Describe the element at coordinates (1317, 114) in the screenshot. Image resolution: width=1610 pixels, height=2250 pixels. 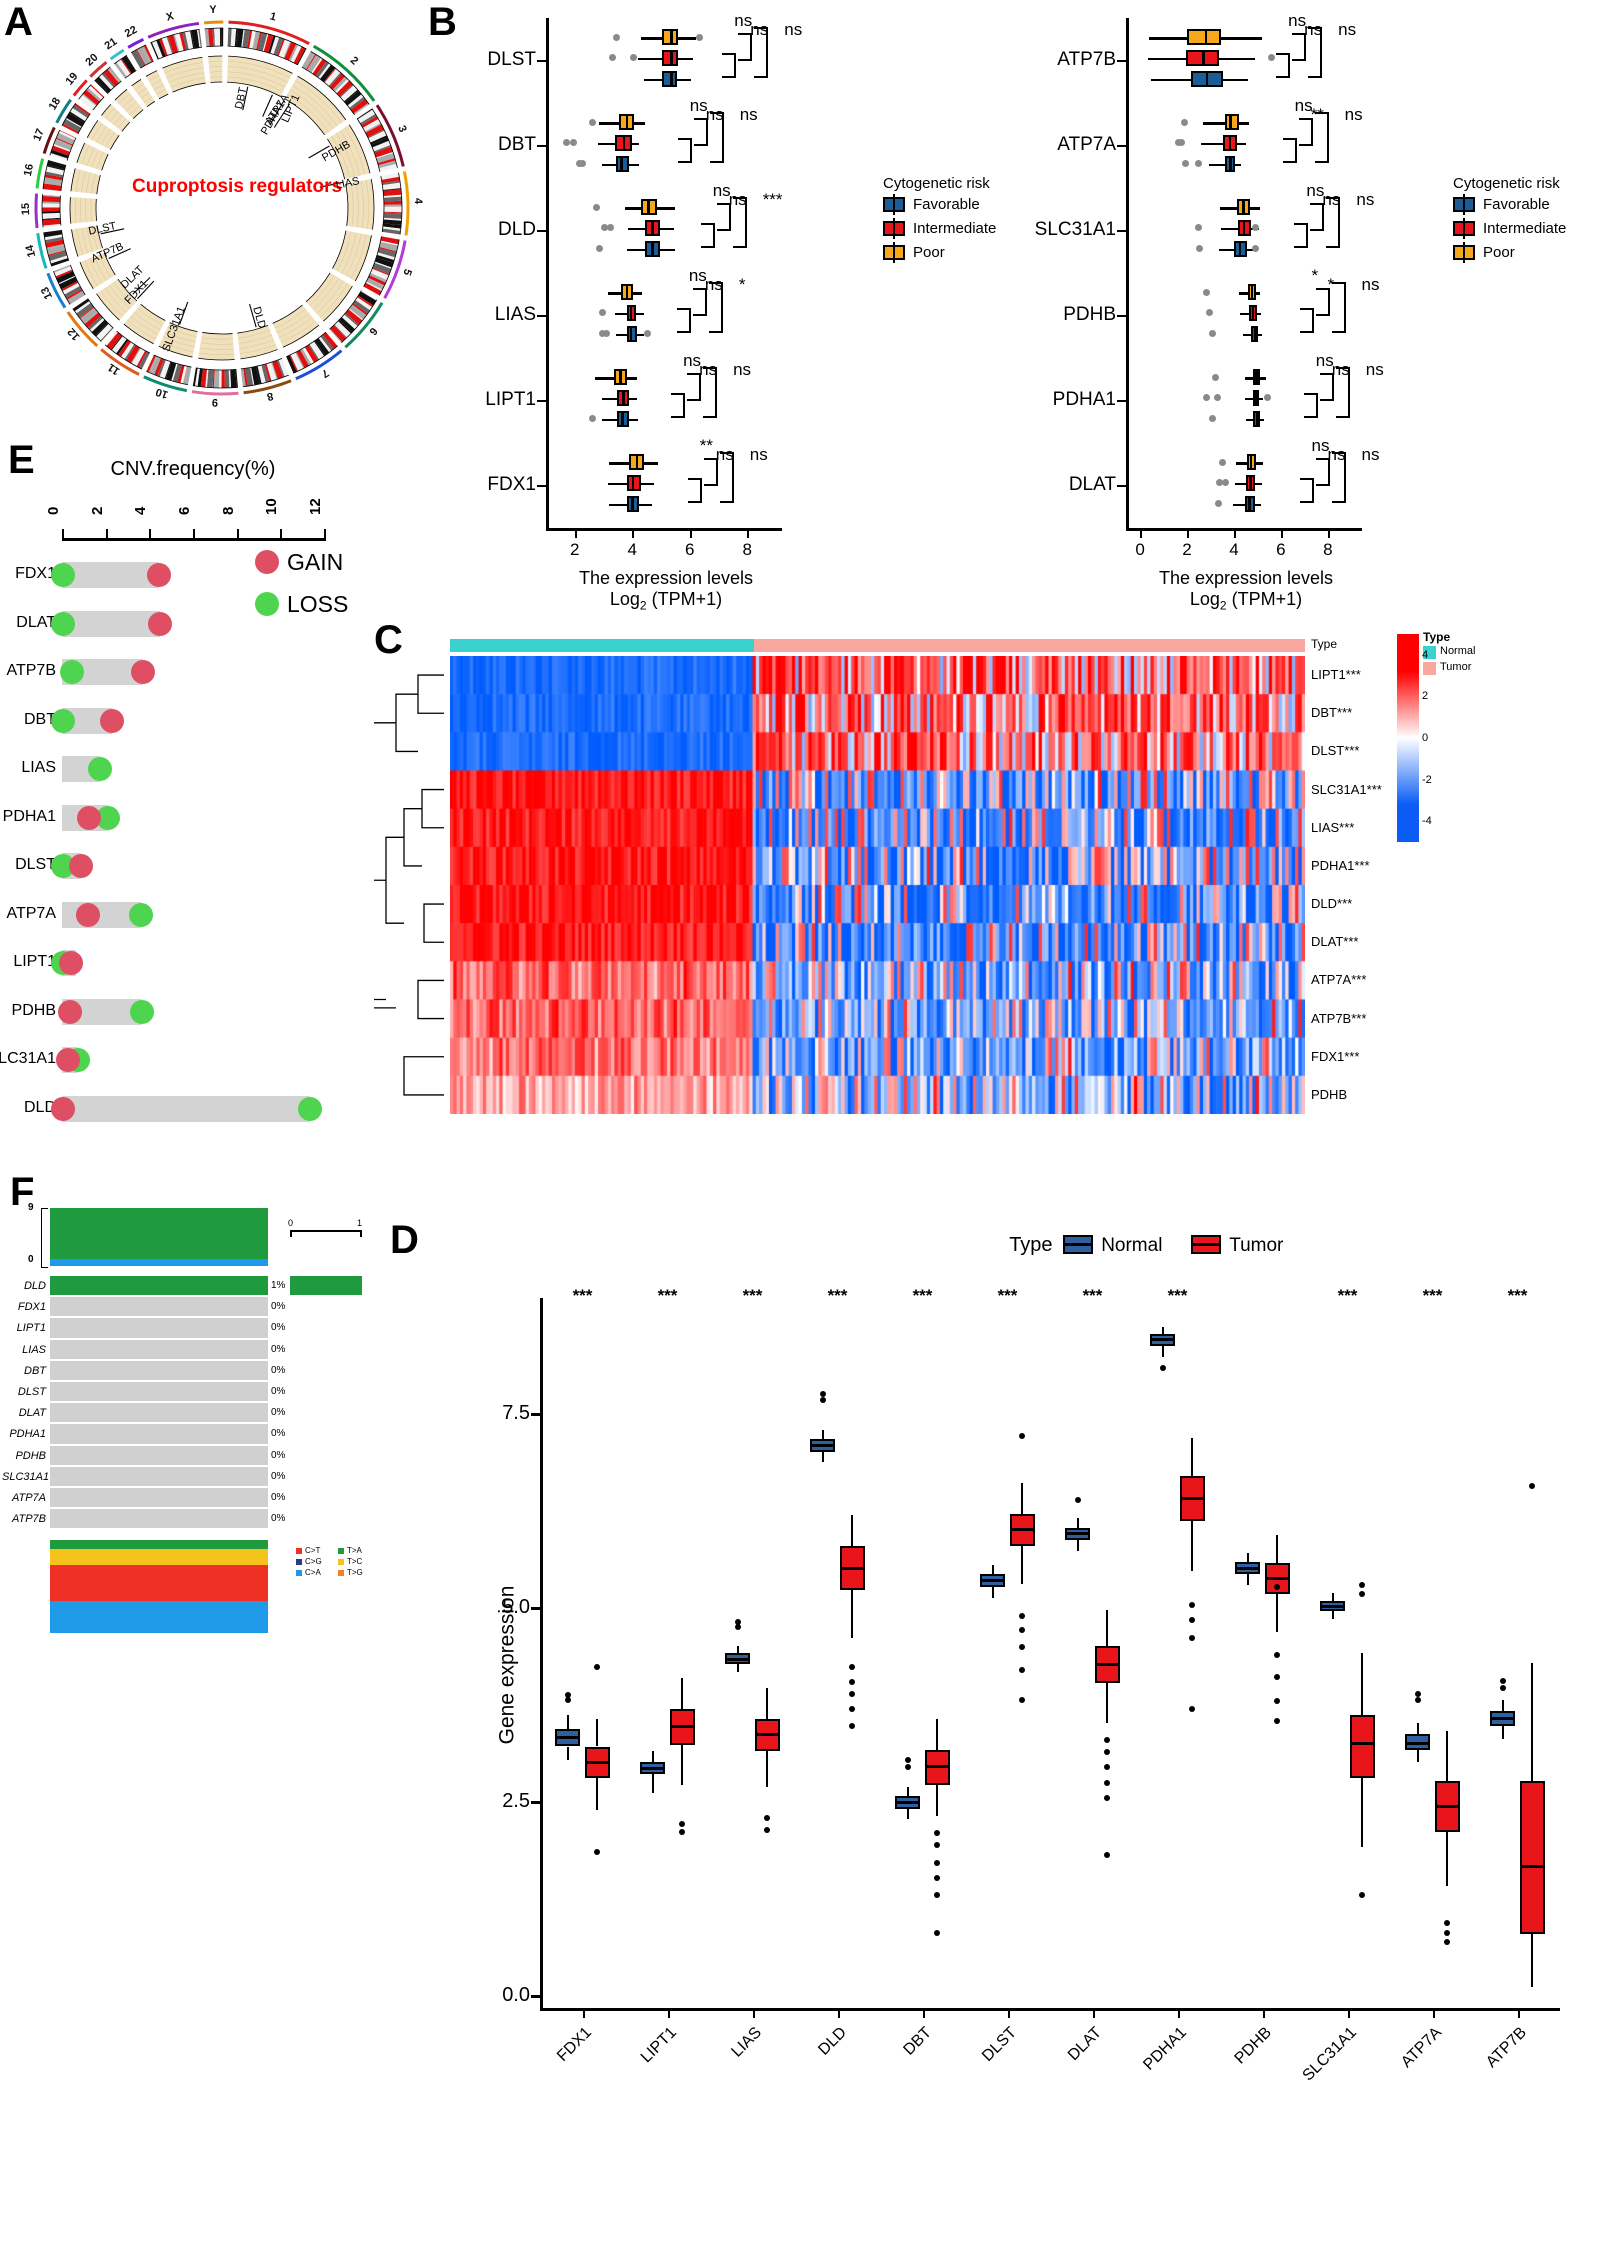
I see `sig-label-left: **` at that location.